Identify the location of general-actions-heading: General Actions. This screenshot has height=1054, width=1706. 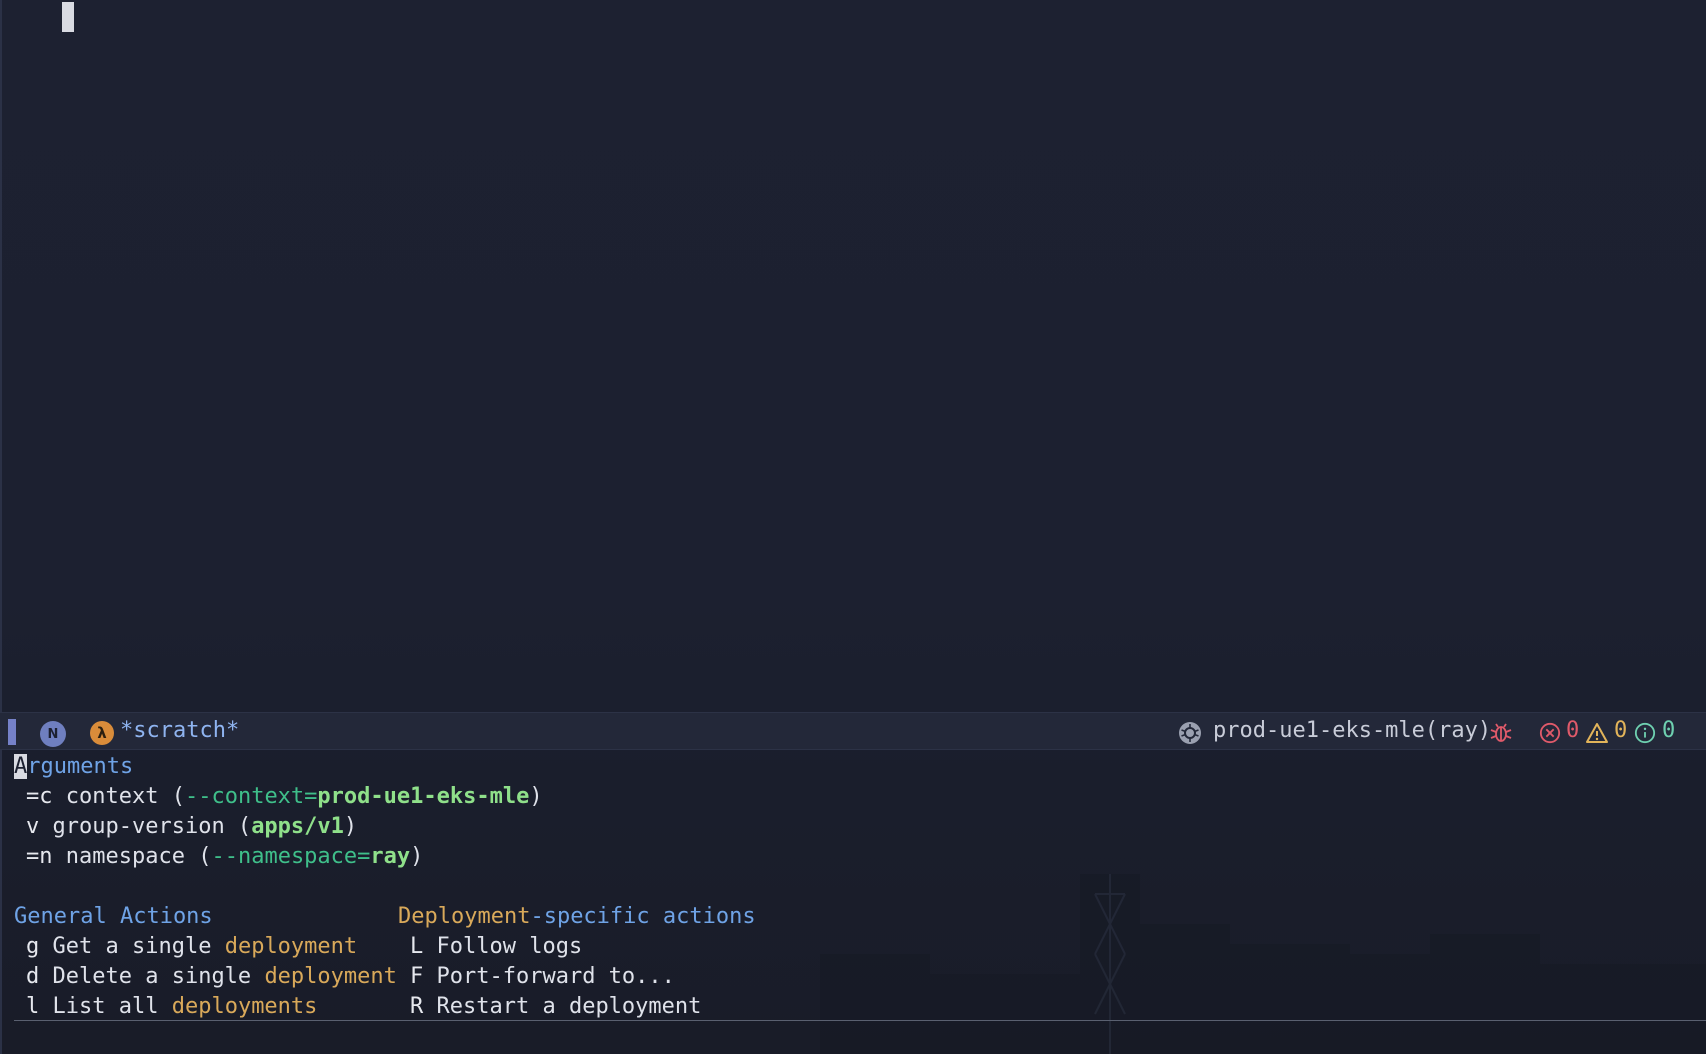
(113, 916).